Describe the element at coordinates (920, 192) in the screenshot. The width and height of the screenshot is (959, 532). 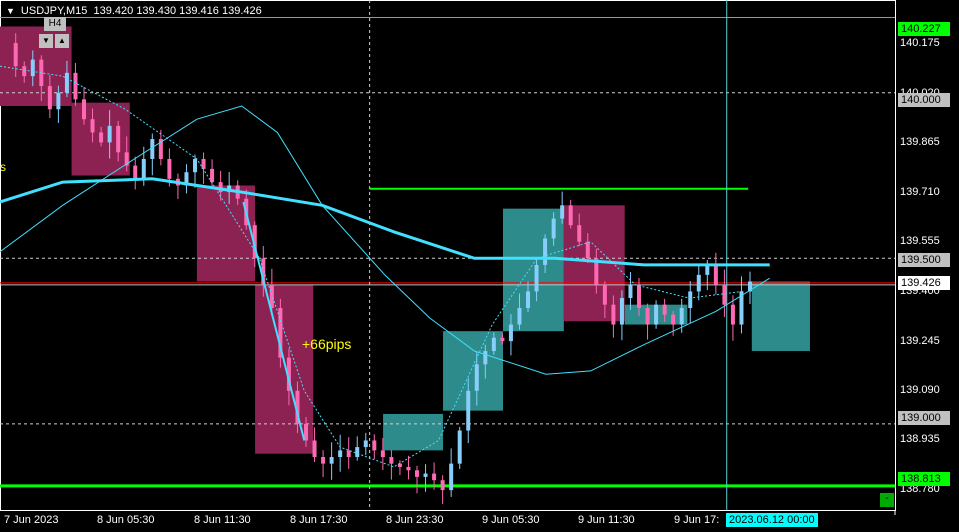
I see `price-tick: 139.710` at that location.